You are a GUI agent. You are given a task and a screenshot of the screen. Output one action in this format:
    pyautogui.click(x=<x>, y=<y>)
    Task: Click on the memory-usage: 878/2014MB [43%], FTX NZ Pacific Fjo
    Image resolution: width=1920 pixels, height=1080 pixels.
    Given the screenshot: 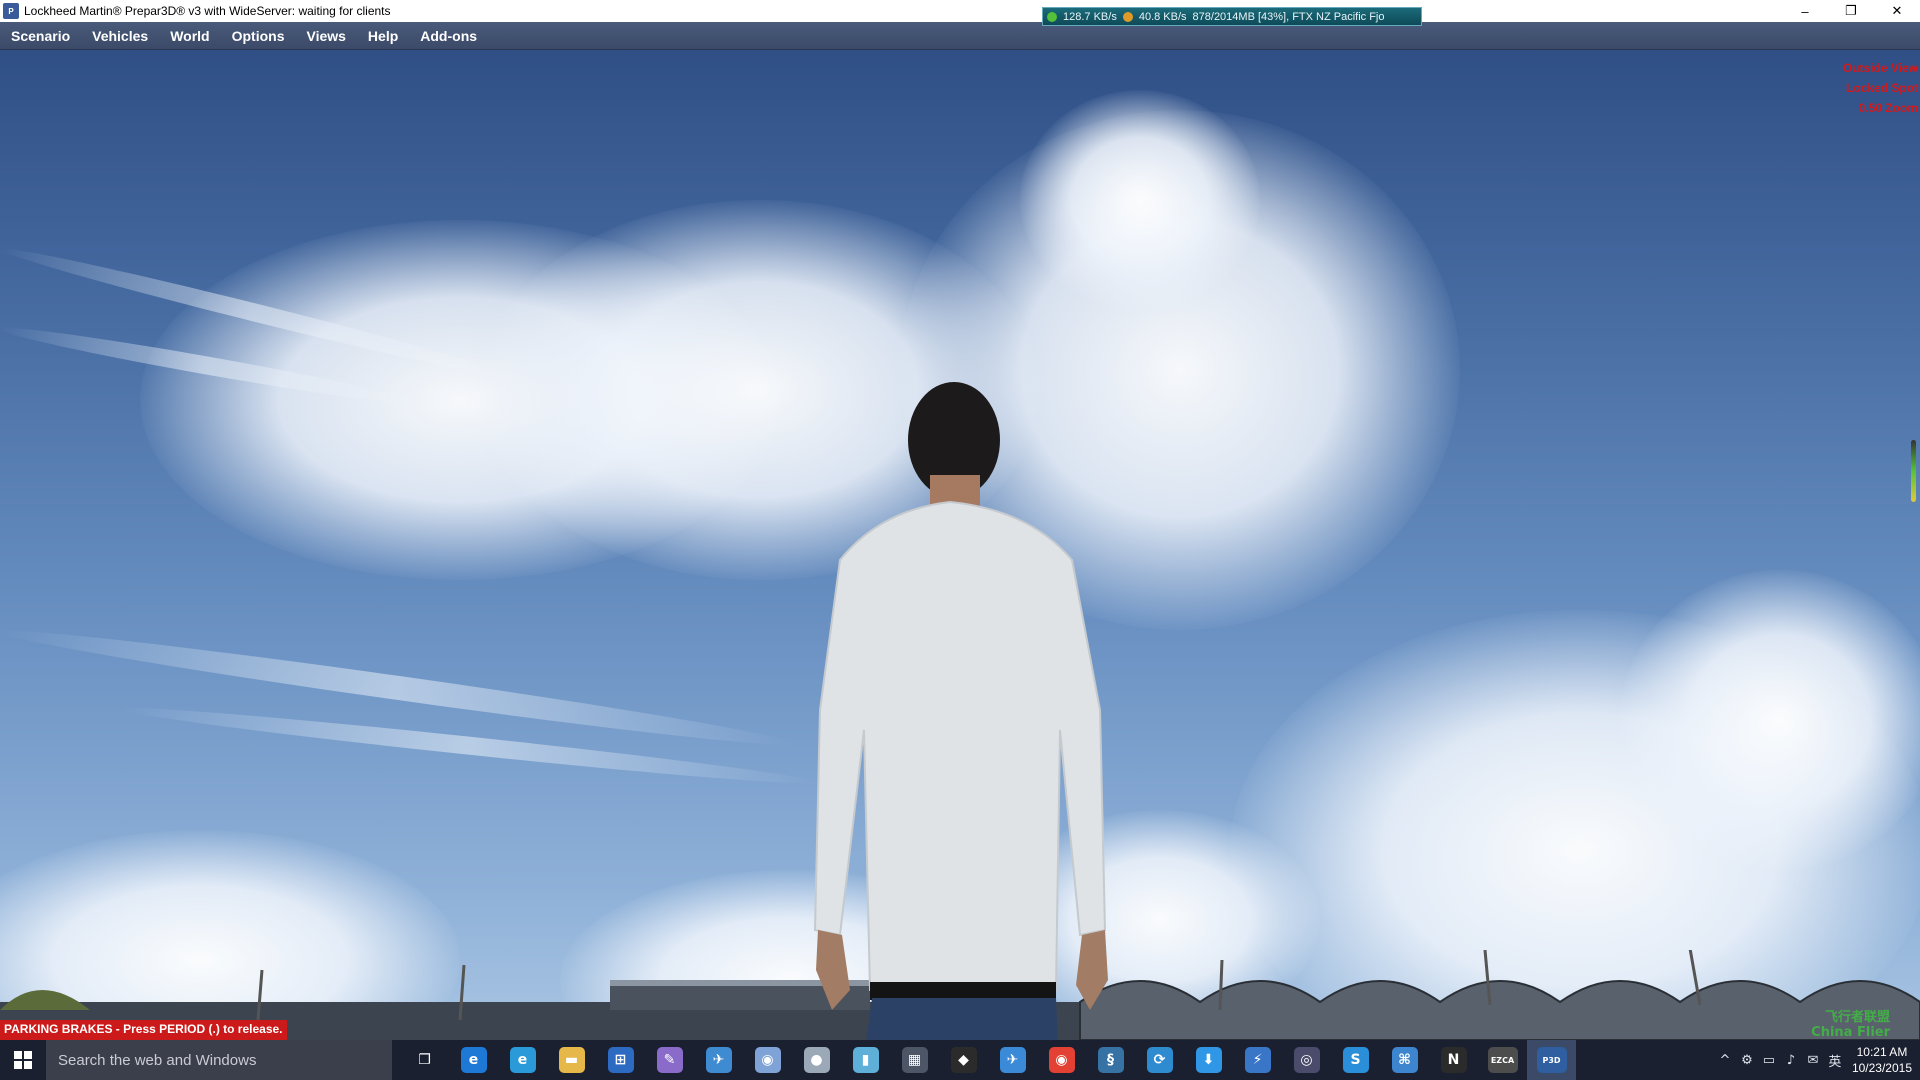 What is the action you would take?
    pyautogui.click(x=1288, y=16)
    